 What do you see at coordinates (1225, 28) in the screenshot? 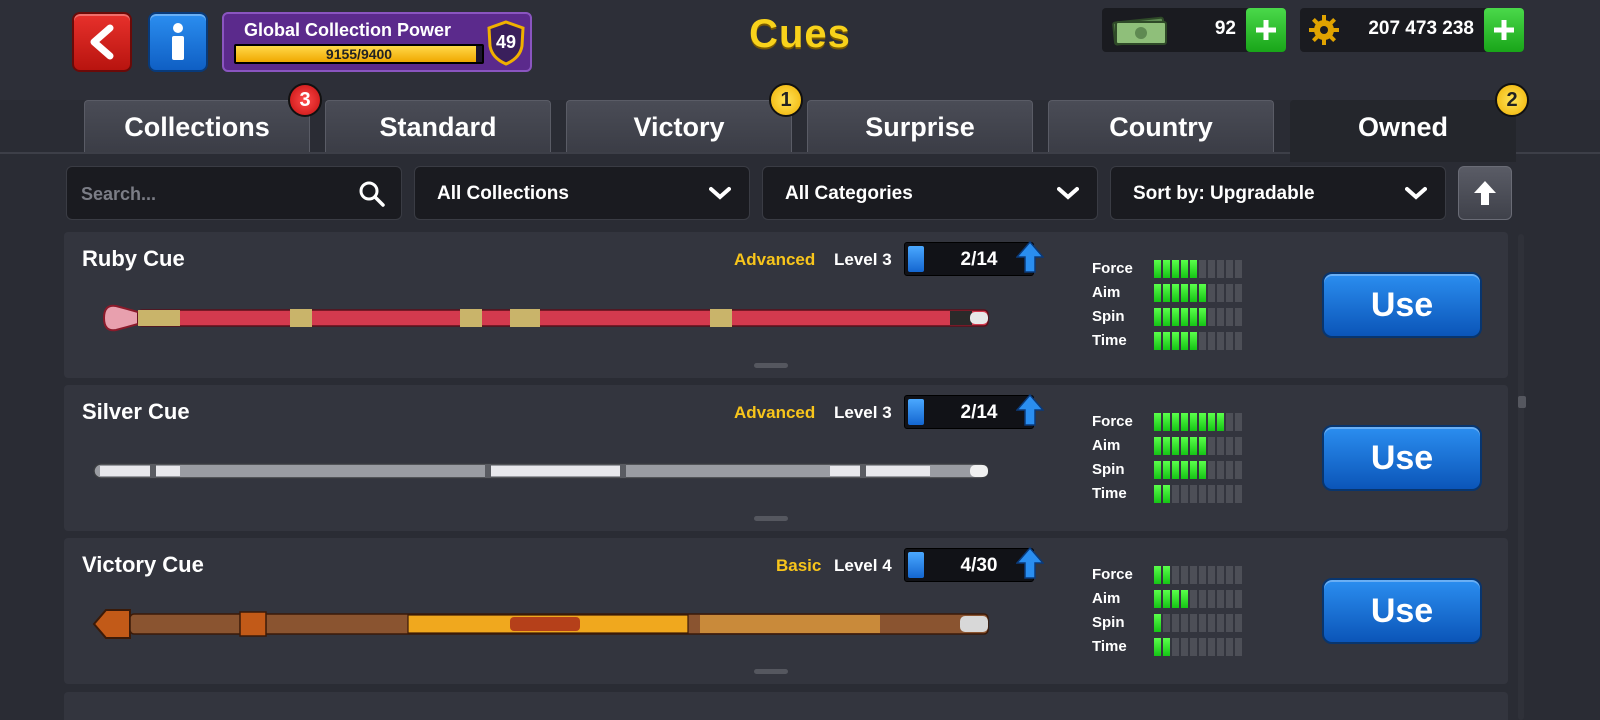
I see `cash-value: 92` at bounding box center [1225, 28].